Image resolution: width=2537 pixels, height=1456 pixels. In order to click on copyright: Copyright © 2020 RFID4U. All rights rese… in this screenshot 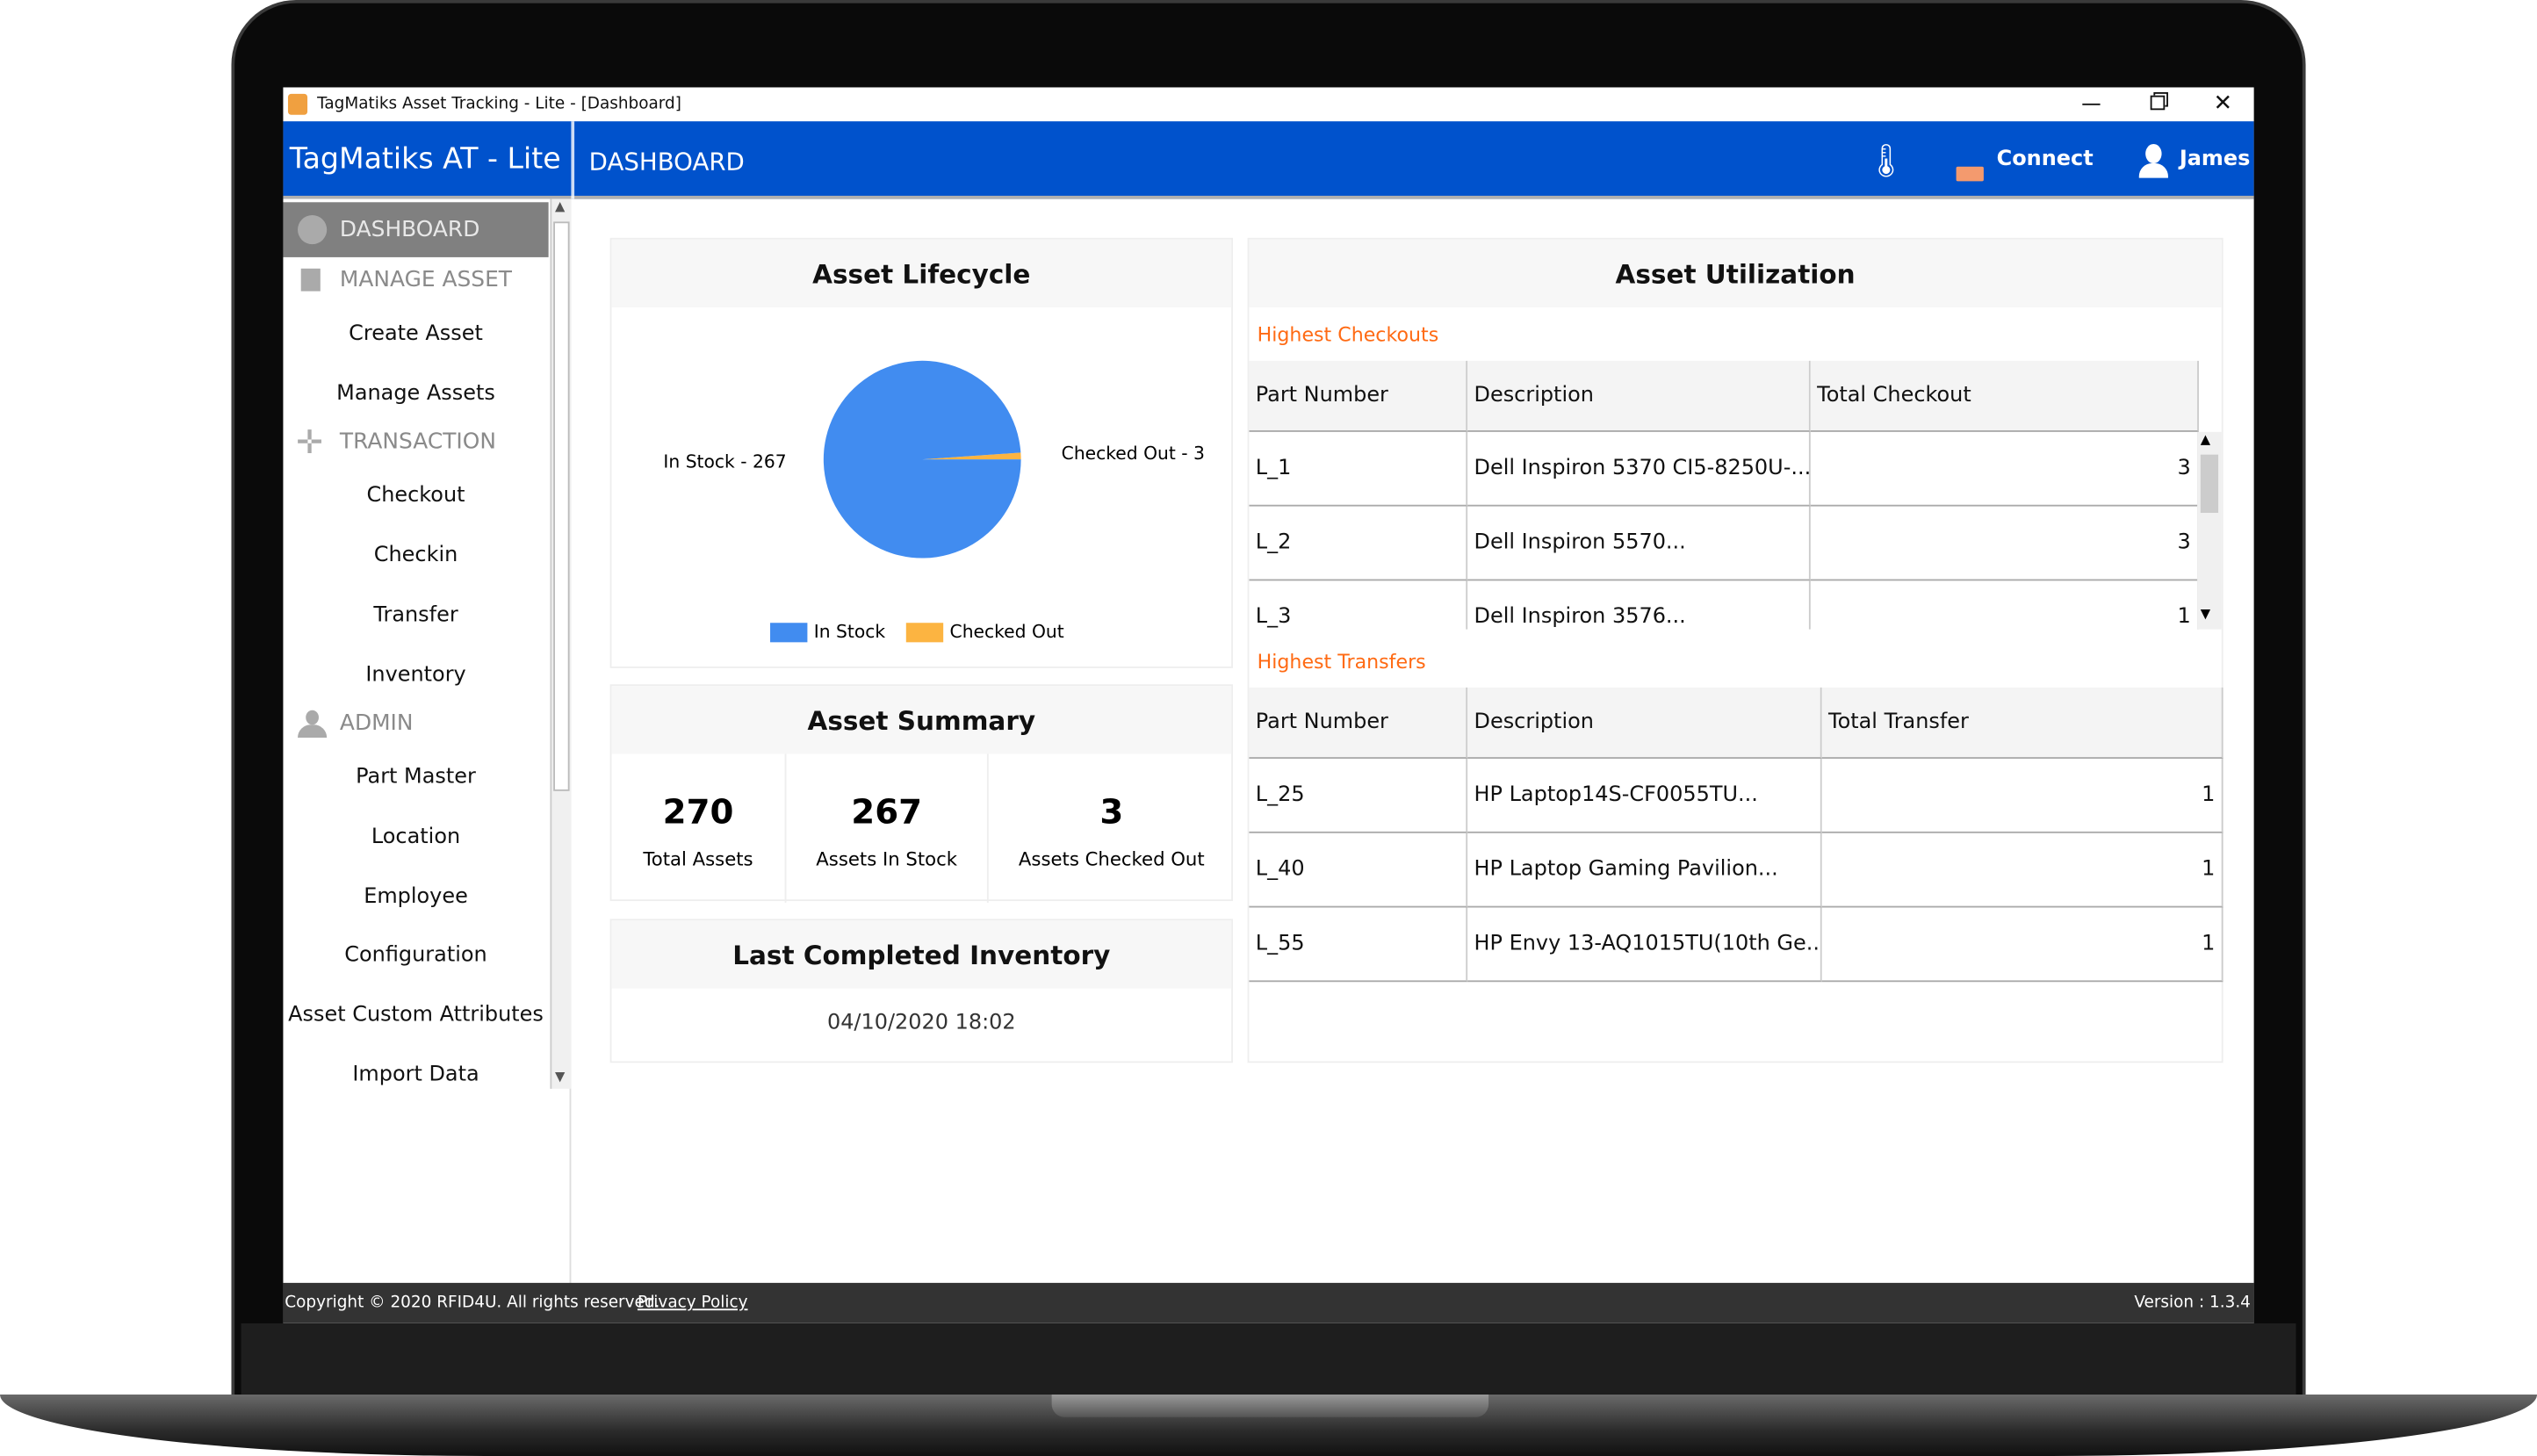, I will do `click(472, 1303)`.